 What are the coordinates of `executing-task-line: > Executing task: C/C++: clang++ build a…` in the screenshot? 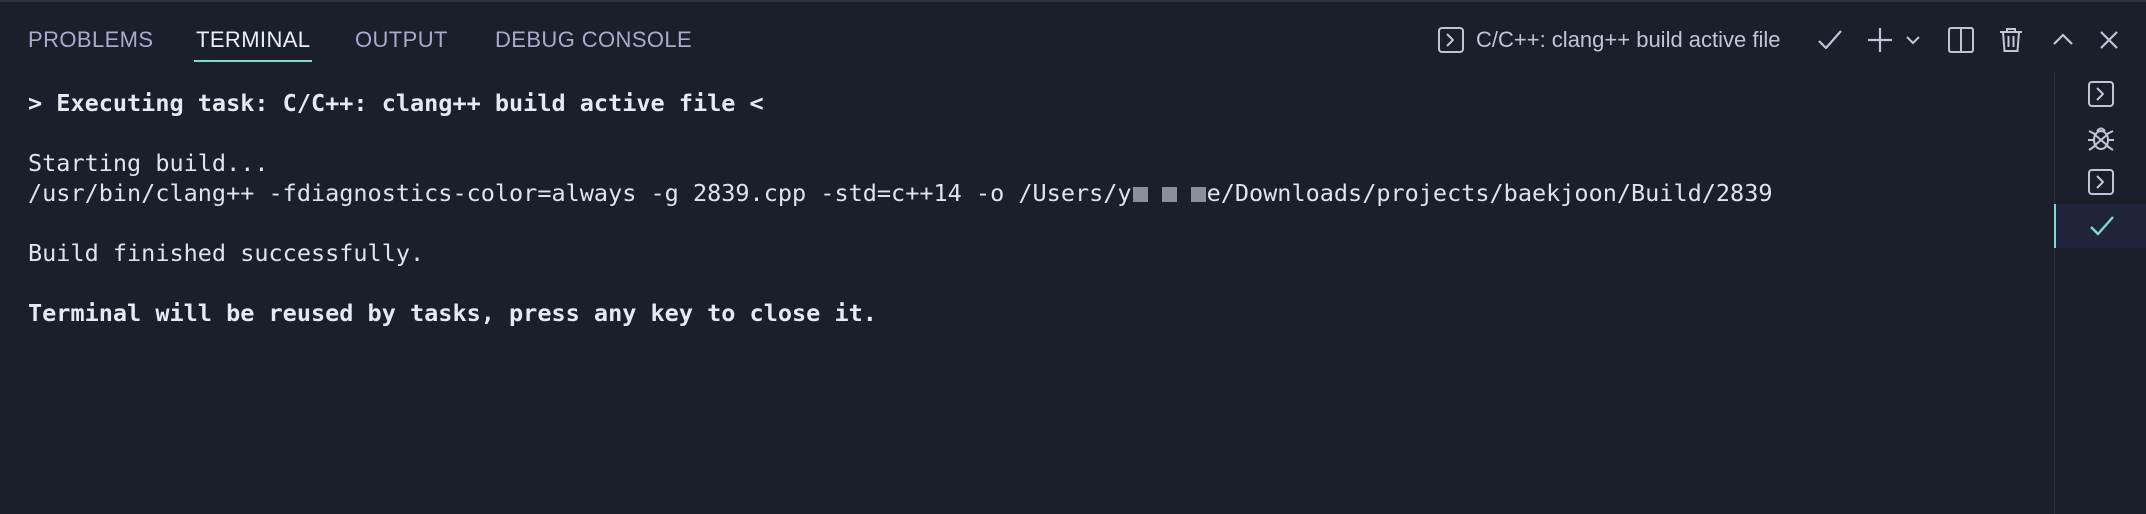 It's located at (396, 103).